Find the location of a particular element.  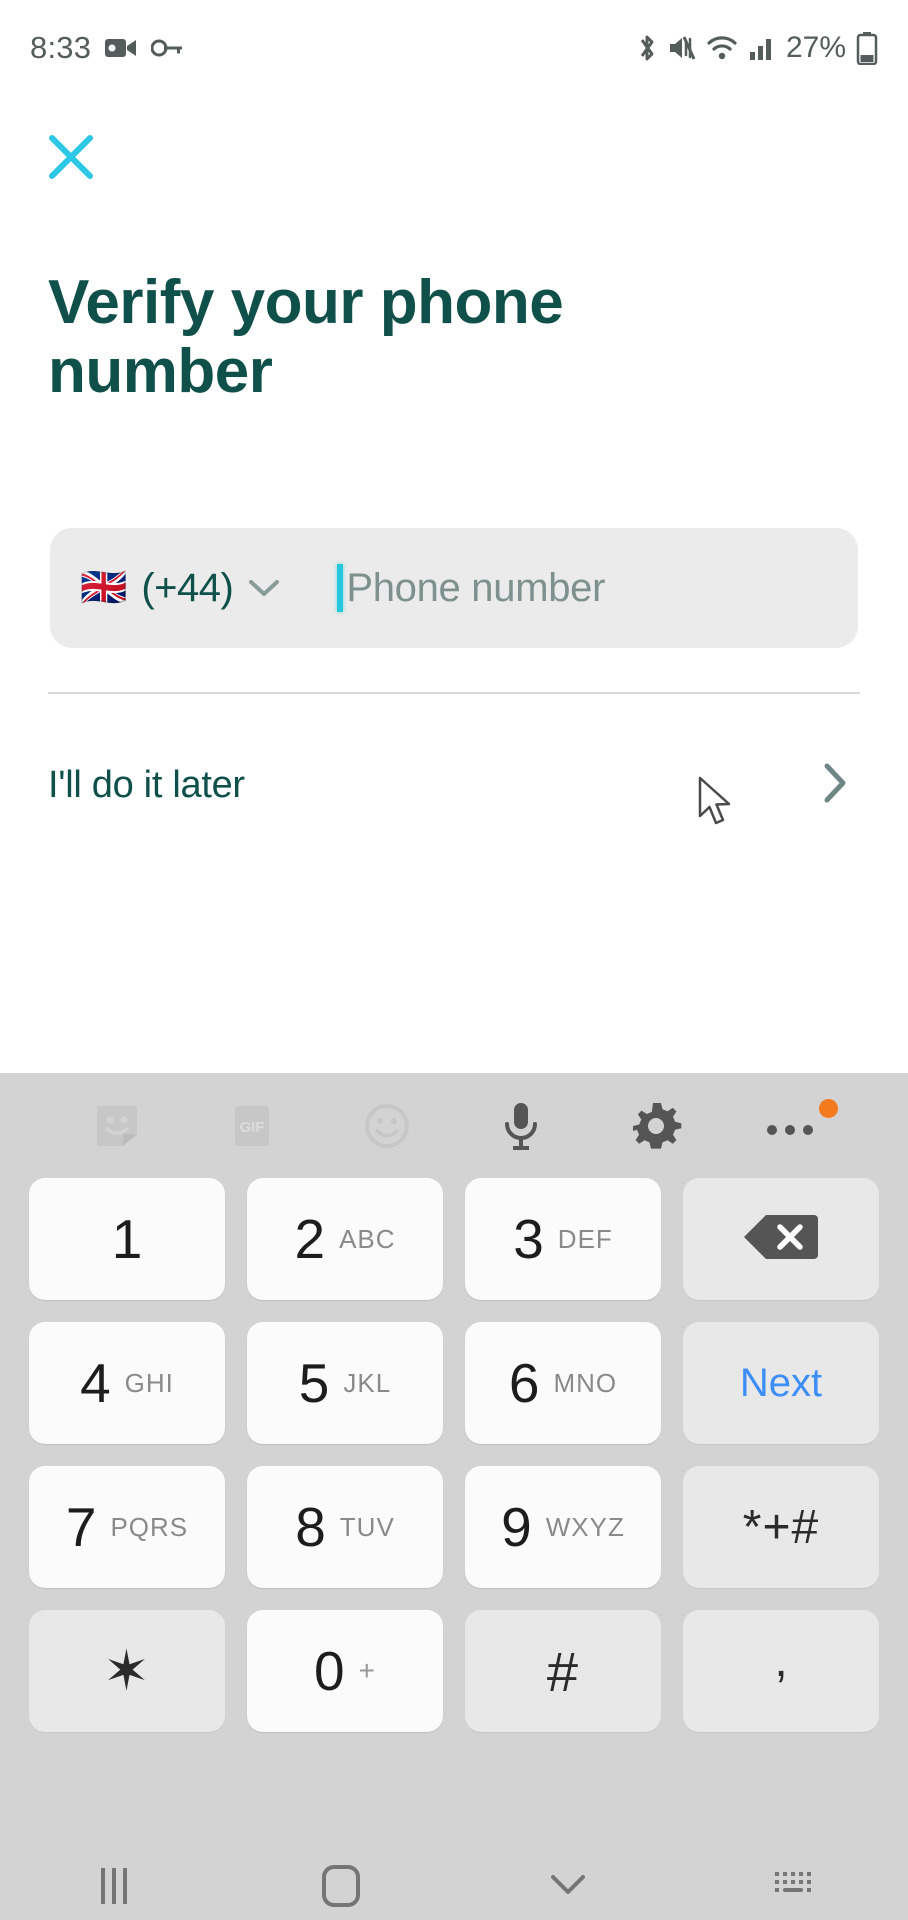

key-6: 6 MNO is located at coordinates (563, 1383).